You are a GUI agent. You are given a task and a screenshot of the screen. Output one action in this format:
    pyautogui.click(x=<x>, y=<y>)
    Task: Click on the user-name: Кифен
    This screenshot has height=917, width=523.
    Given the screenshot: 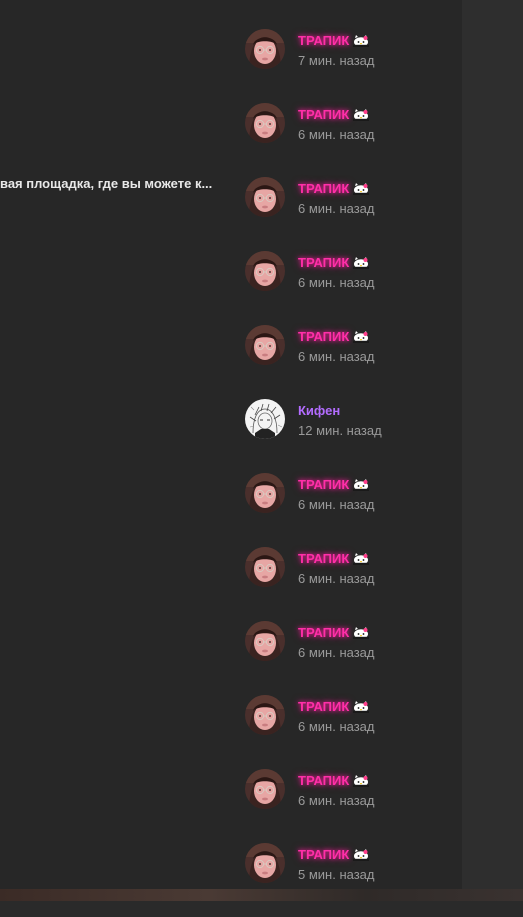 What is the action you would take?
    pyautogui.click(x=319, y=411)
    